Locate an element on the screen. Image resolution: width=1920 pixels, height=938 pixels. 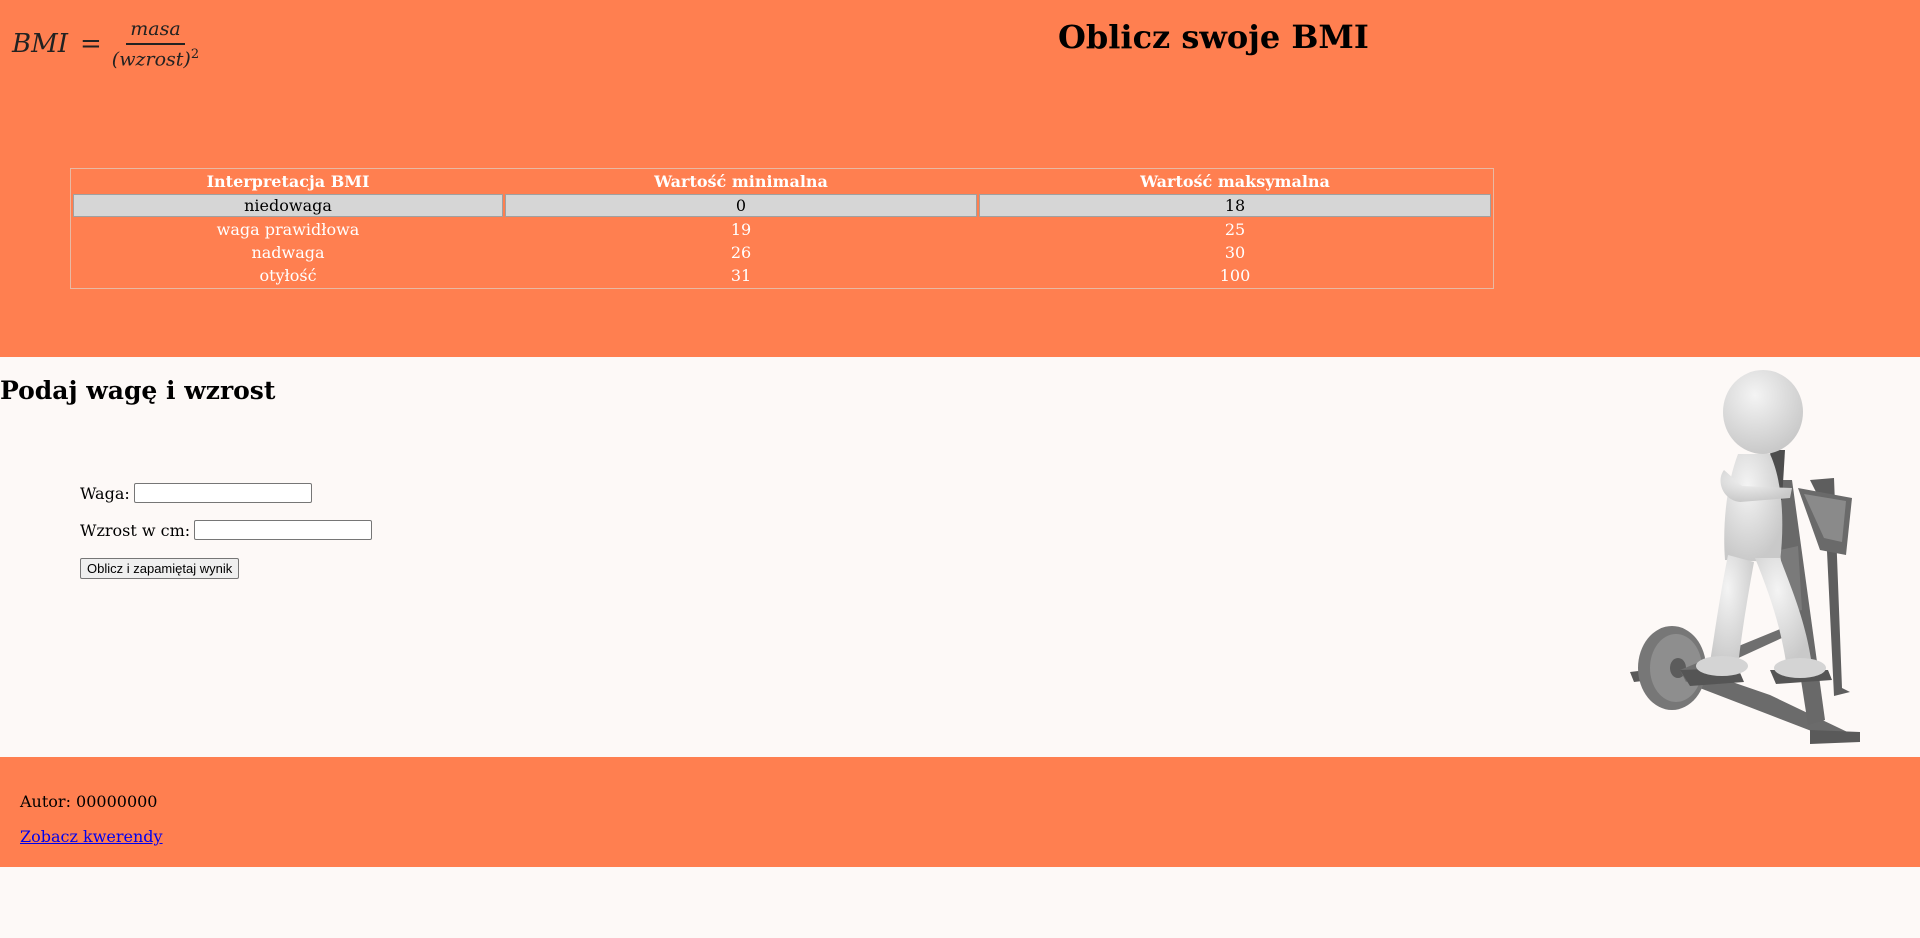
table-cell-min: 26 is located at coordinates (741, 252).